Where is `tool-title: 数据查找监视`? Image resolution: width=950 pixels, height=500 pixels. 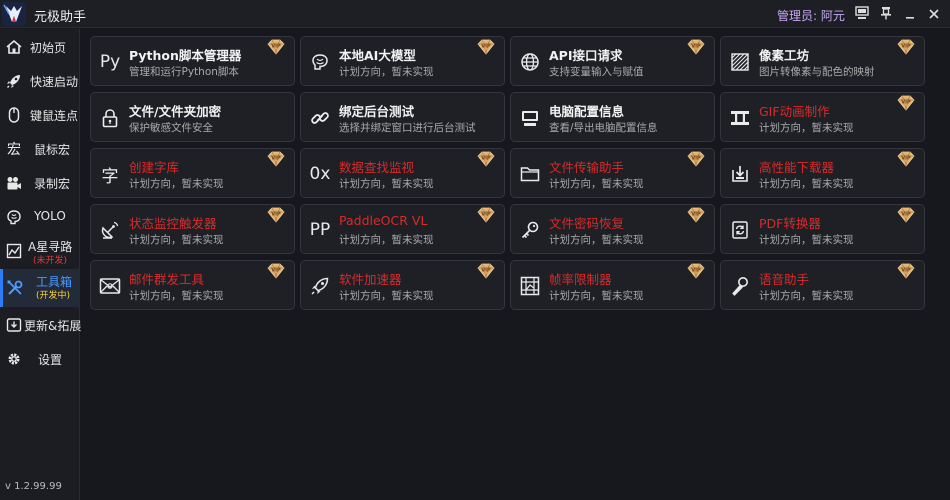
tool-title: 数据查找监视 is located at coordinates (377, 167).